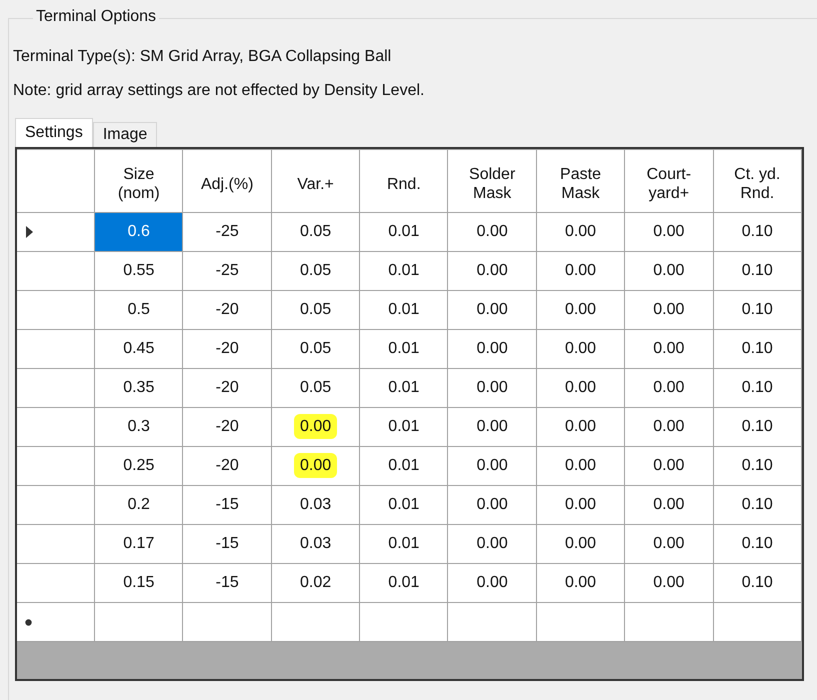  Describe the element at coordinates (315, 583) in the screenshot. I see `table-cell: 0.02` at that location.